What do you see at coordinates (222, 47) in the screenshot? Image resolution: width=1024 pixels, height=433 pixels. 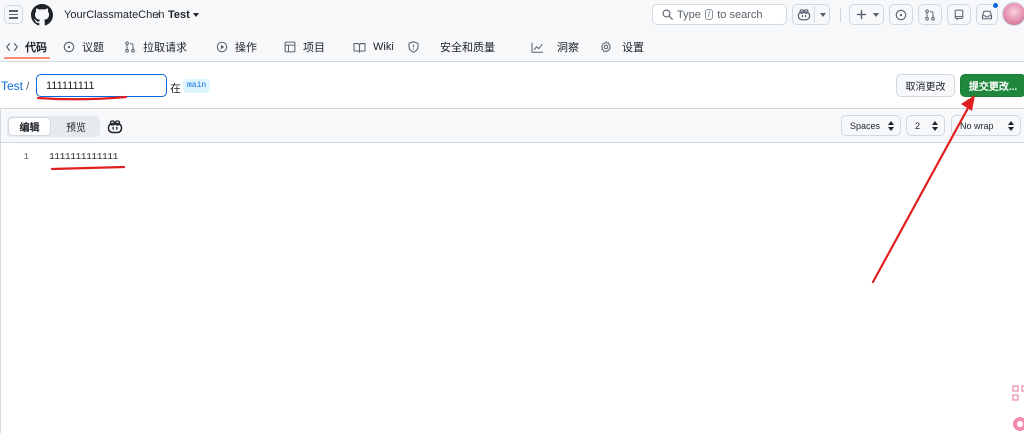 I see `play-icon` at bounding box center [222, 47].